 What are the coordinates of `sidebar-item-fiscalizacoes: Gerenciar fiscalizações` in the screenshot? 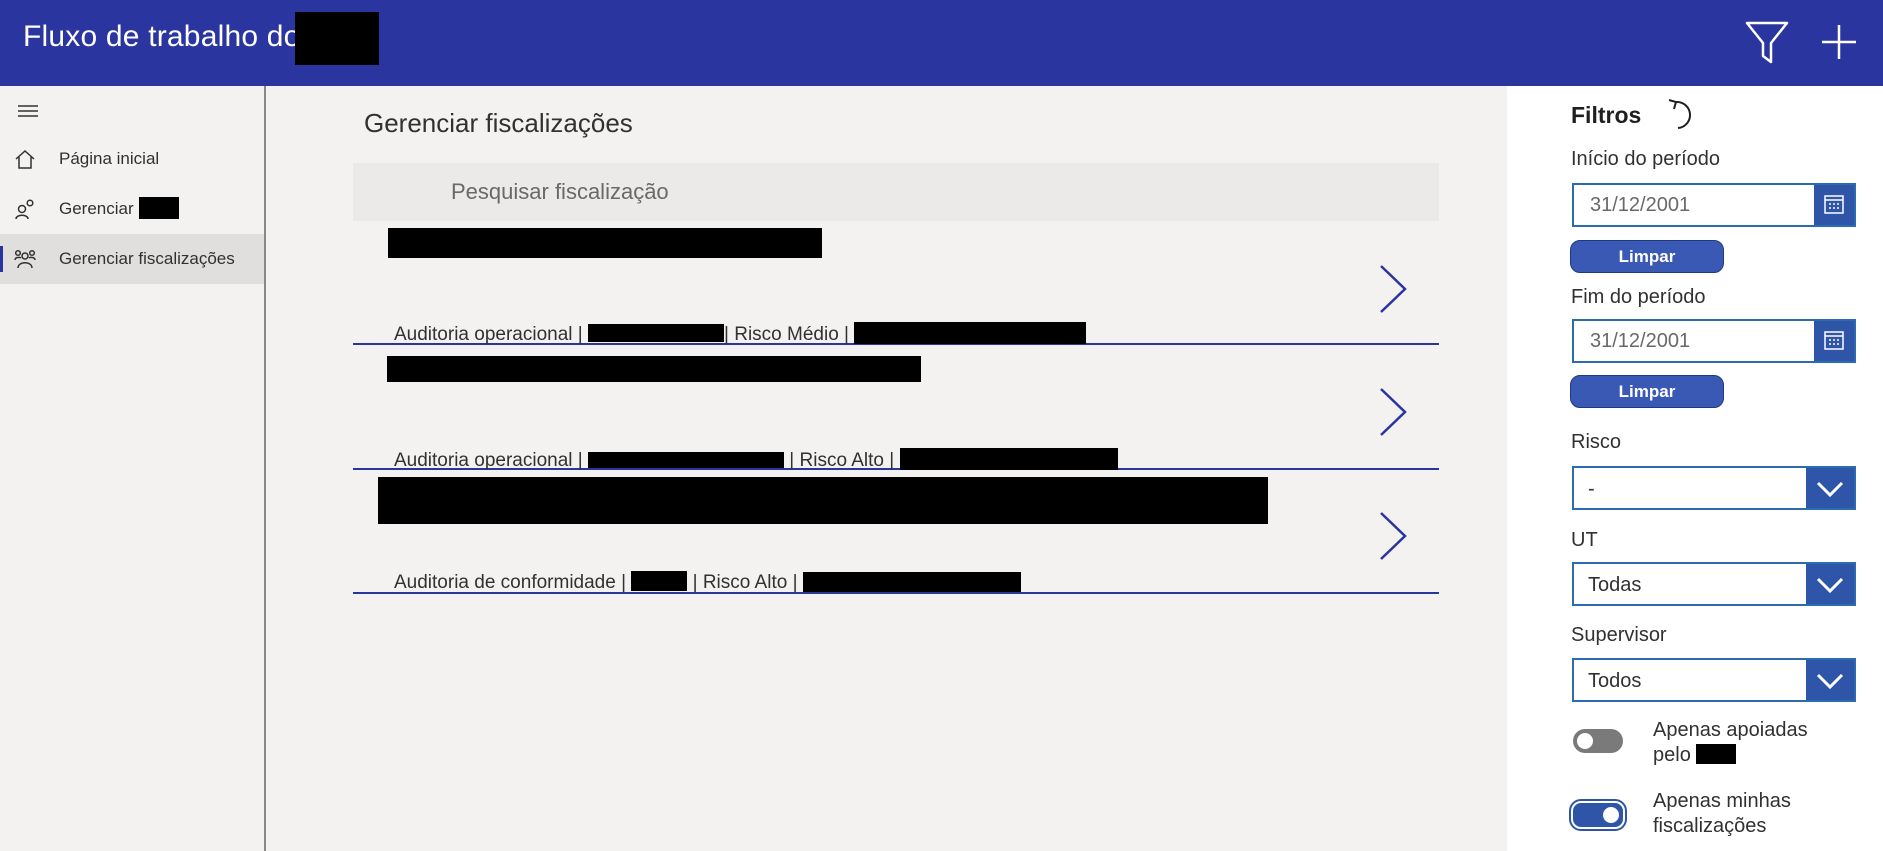 It's located at (132, 259).